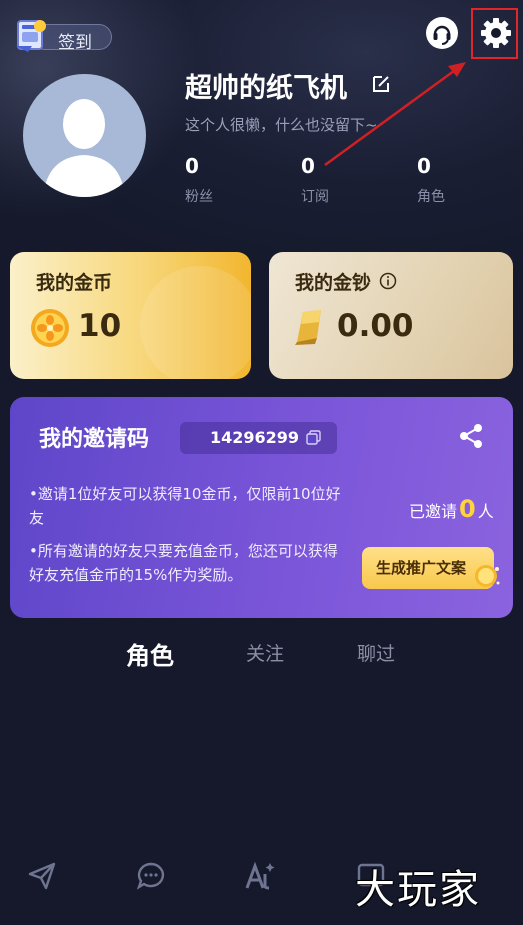 This screenshot has height=925, width=523. Describe the element at coordinates (421, 568) in the screenshot. I see `generate-promo-label: 生成推广文案` at that location.